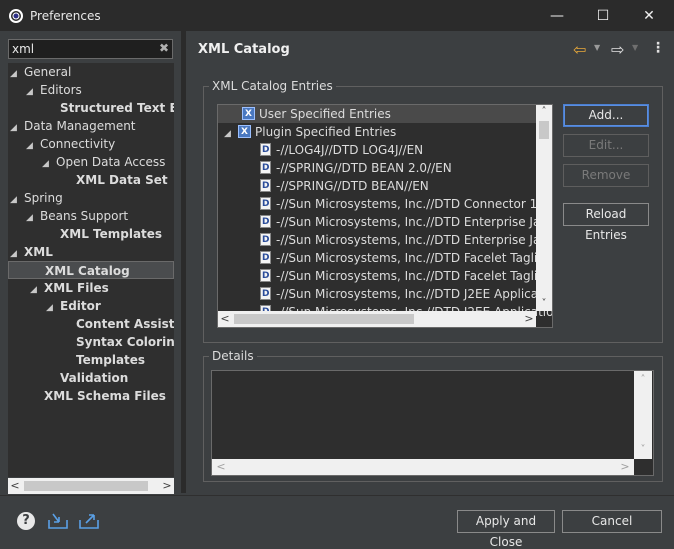  What do you see at coordinates (105, 396) in the screenshot?
I see `tree-item-xml-schema-files: XML Schema Files` at bounding box center [105, 396].